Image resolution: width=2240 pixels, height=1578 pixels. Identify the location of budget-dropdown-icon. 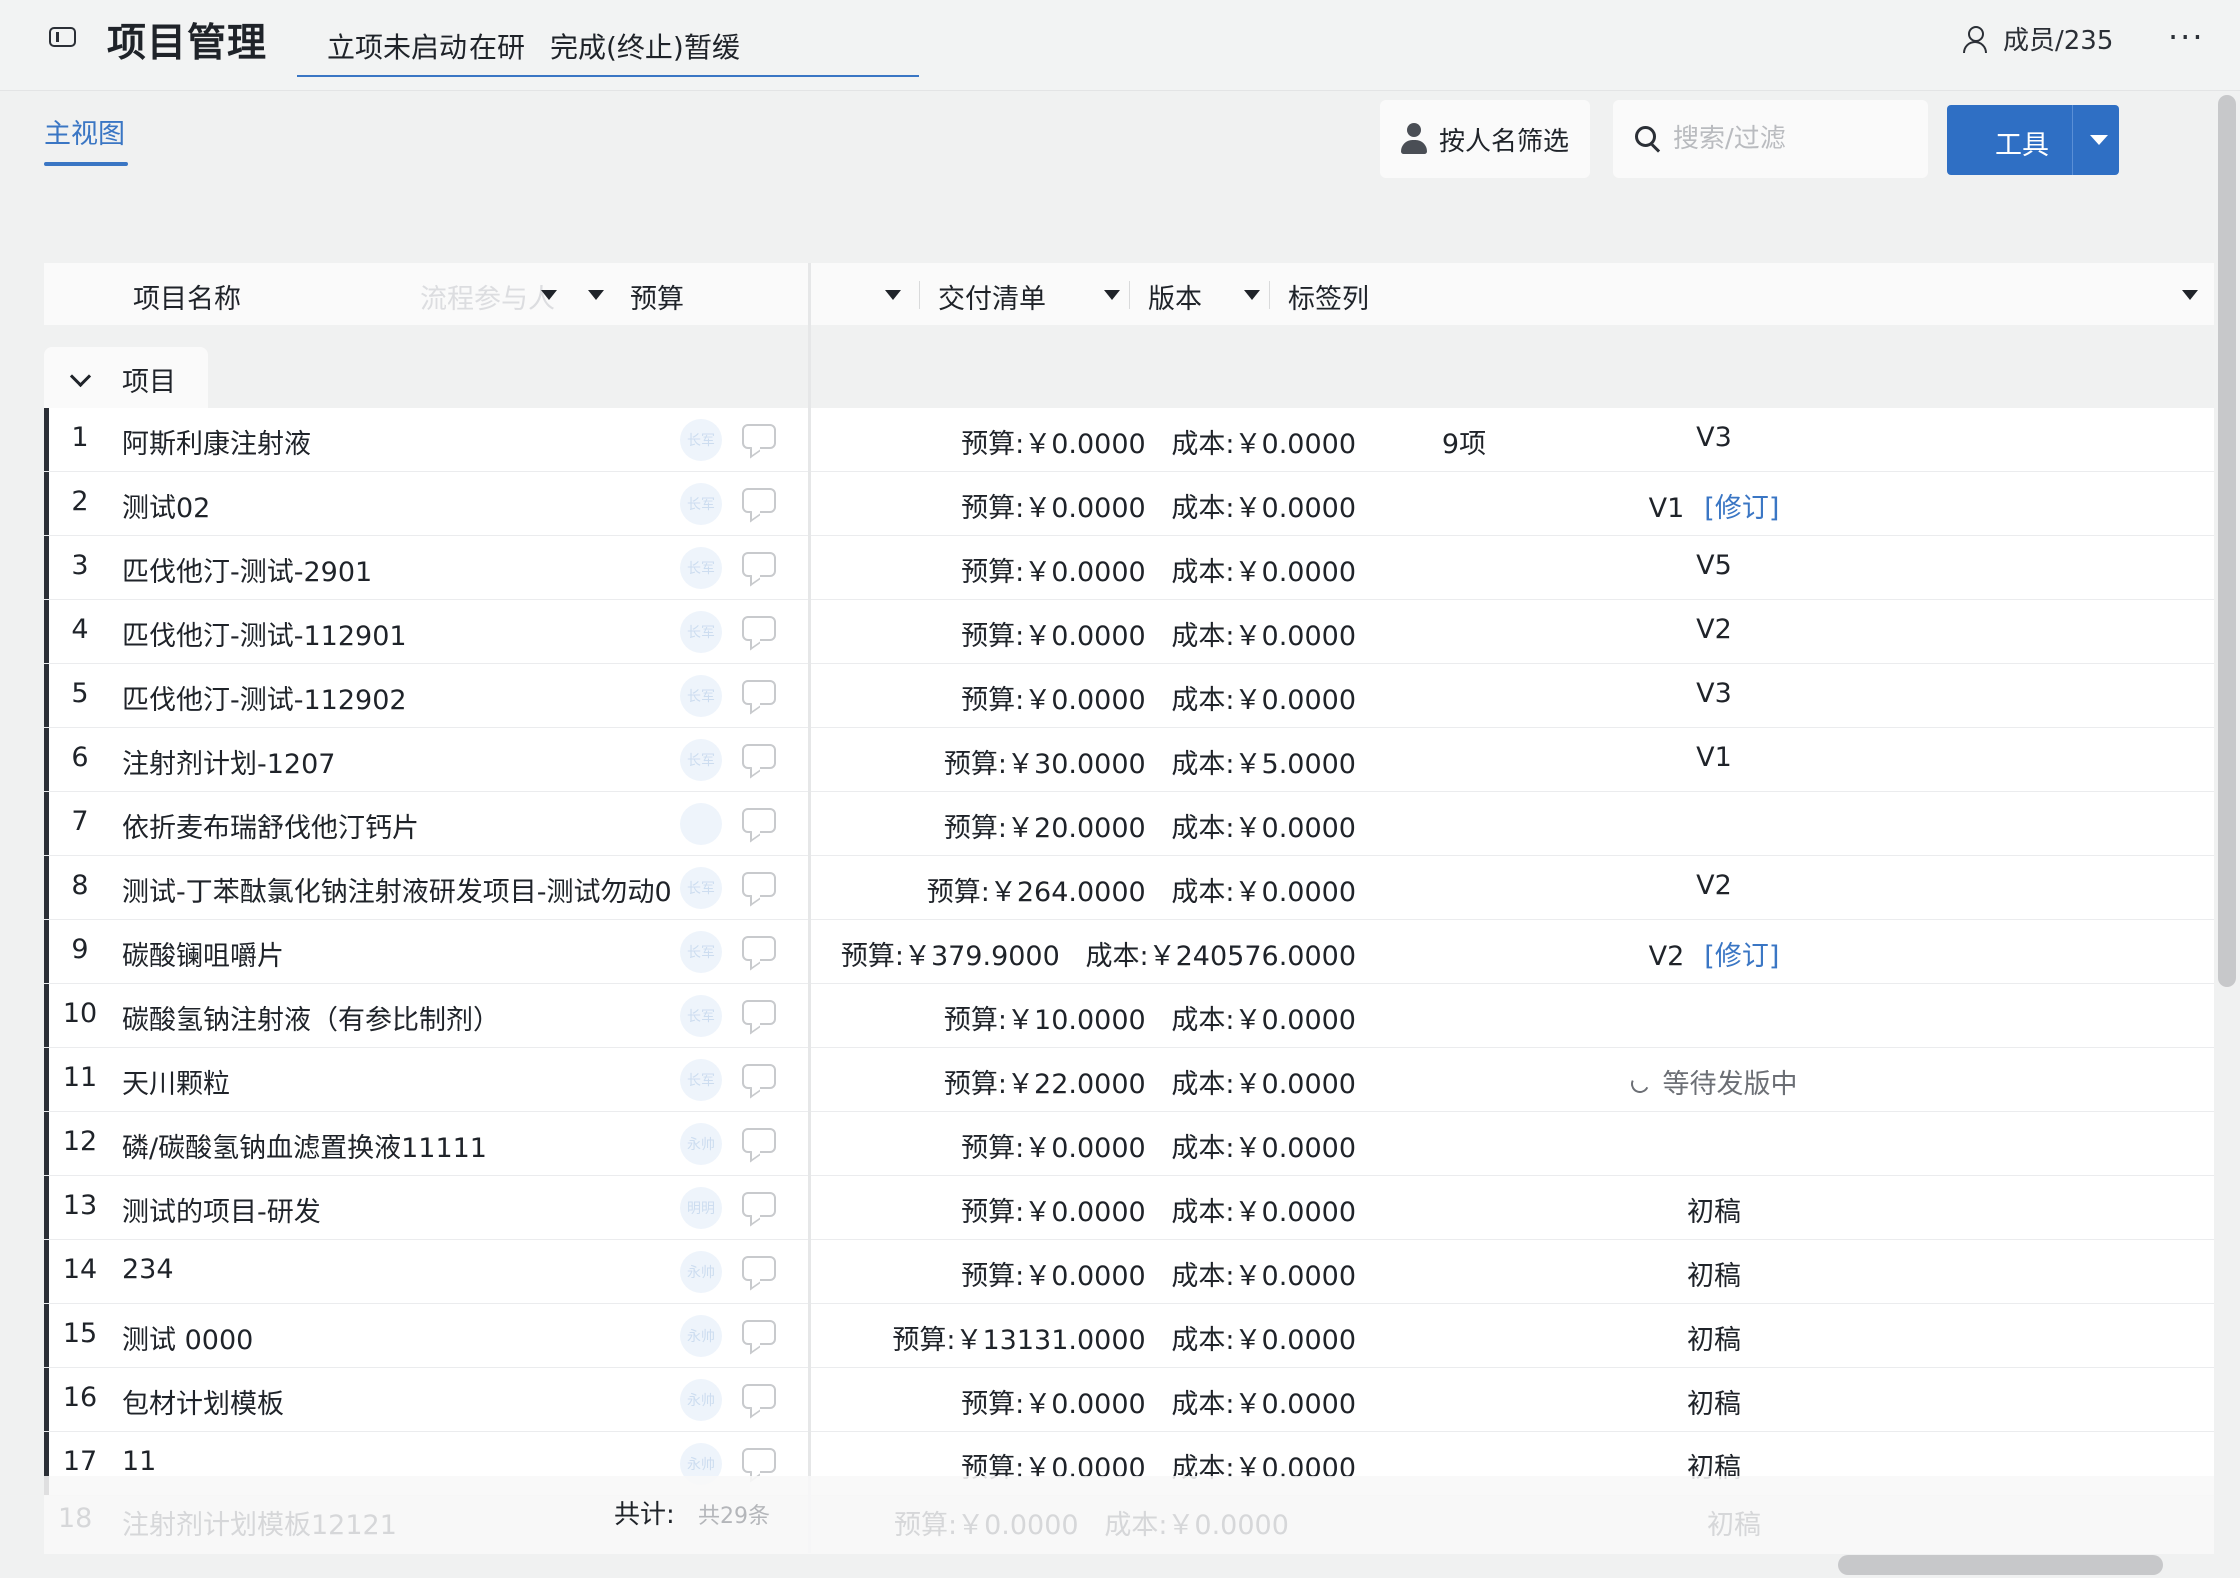
(893, 295).